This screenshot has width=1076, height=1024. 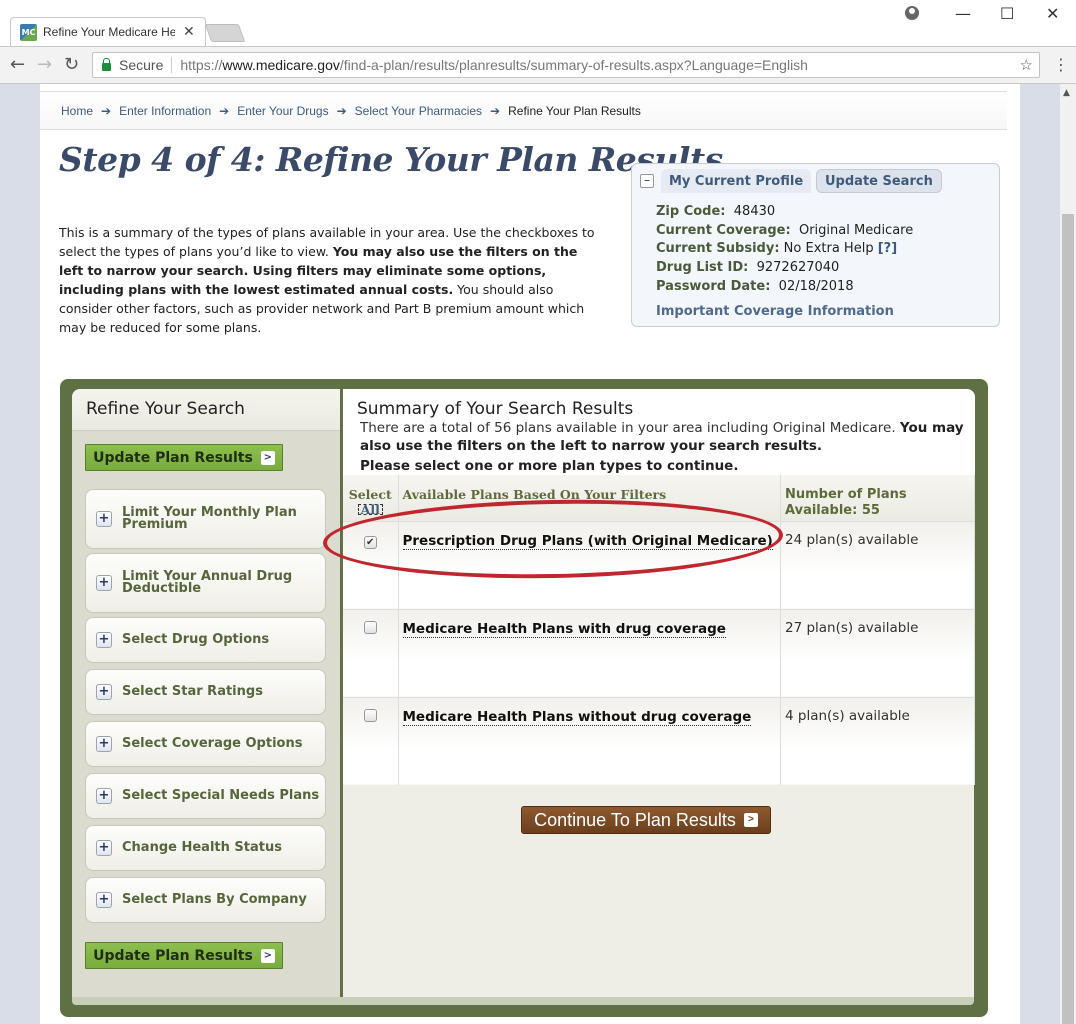 What do you see at coordinates (713, 286) in the screenshot?
I see `profile-label: Password Date:` at bounding box center [713, 286].